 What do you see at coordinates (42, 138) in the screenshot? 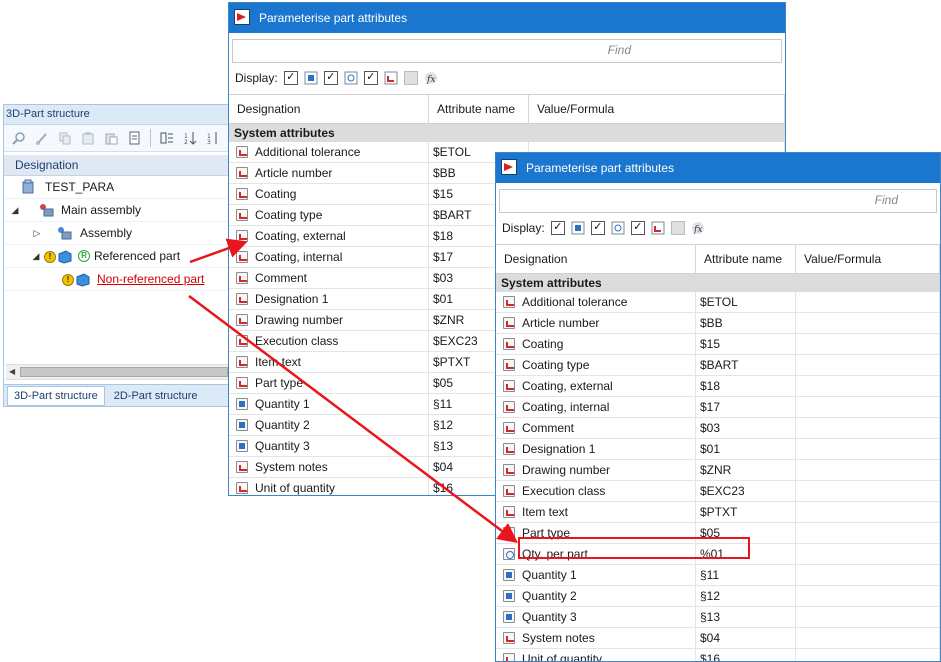
I see `brush-icon` at bounding box center [42, 138].